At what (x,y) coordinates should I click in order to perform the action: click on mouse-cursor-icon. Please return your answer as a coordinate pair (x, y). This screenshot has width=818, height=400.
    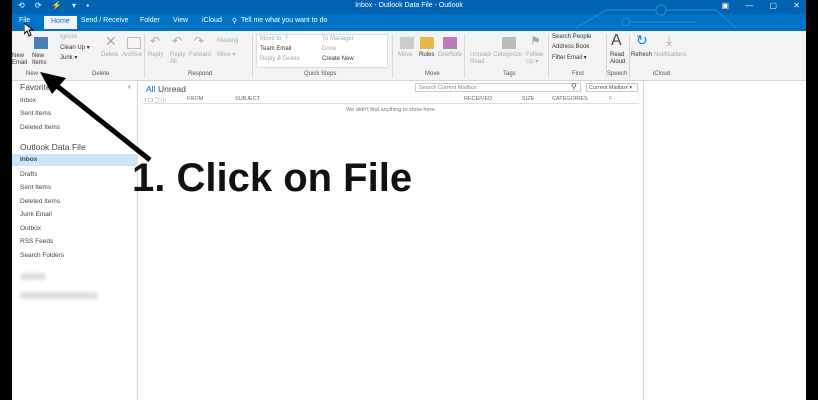
    Looking at the image, I should click on (29, 30).